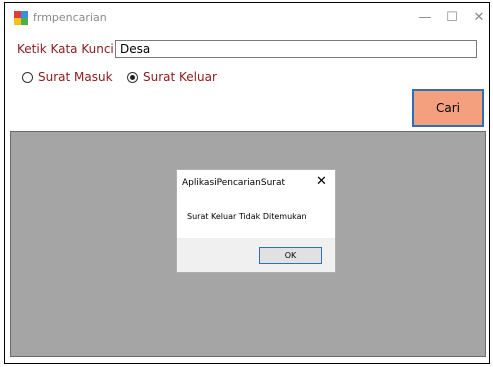  I want to click on title-bar: frmpencarian — ☐ ✕, so click(247, 18).